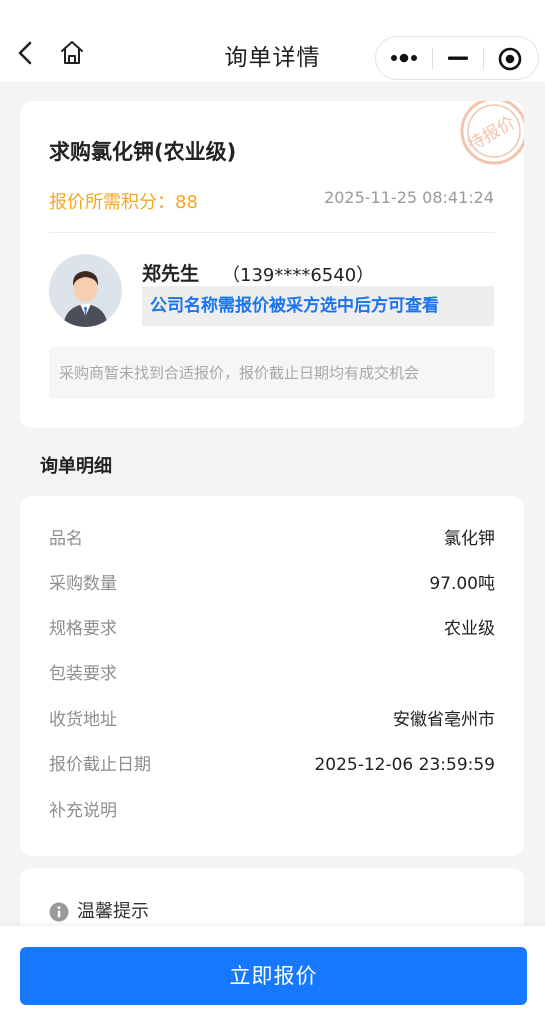  What do you see at coordinates (272, 539) in the screenshot?
I see `detail-row-product: 品名 氯化钾` at bounding box center [272, 539].